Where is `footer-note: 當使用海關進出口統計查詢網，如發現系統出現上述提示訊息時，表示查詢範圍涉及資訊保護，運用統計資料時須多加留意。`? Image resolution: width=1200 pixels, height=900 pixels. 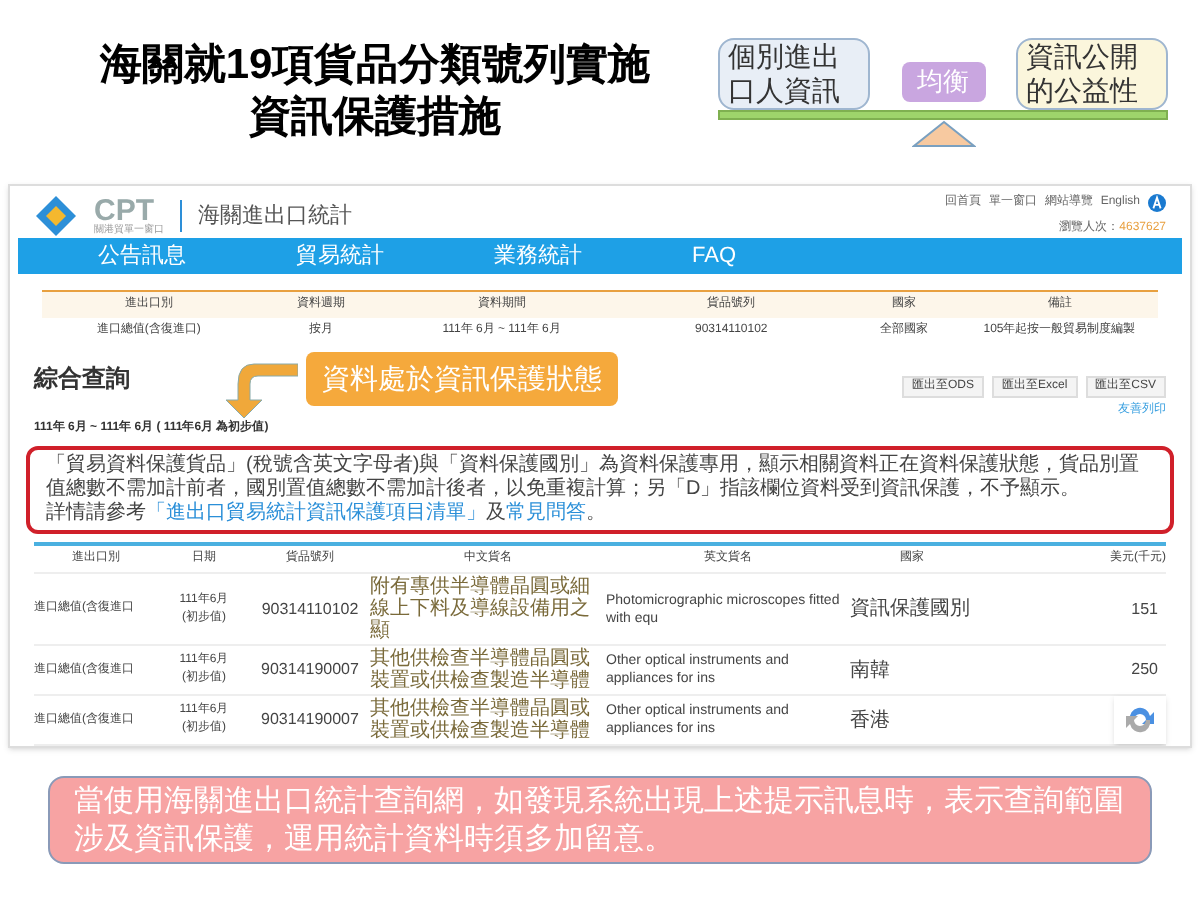 footer-note: 當使用海關進出口統計查詢網，如發現系統出現上述提示訊息時，表示查詢範圍涉及資訊保護，運用統計資料時須多加留意。 is located at coordinates (600, 820).